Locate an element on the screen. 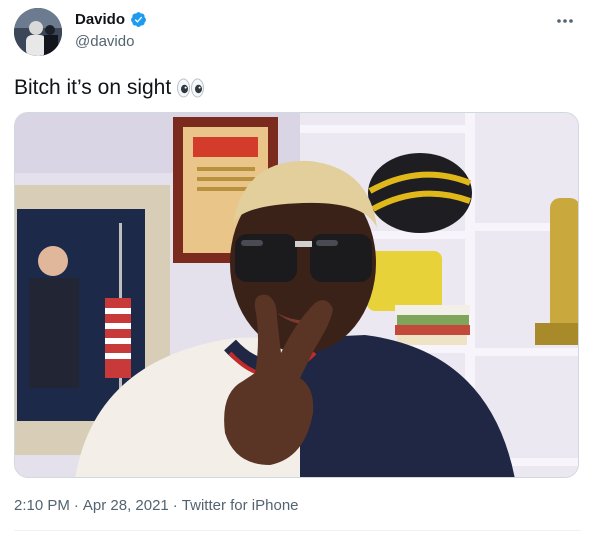  tweet-timestamp-time: 2:10 PM is located at coordinates (42, 505).